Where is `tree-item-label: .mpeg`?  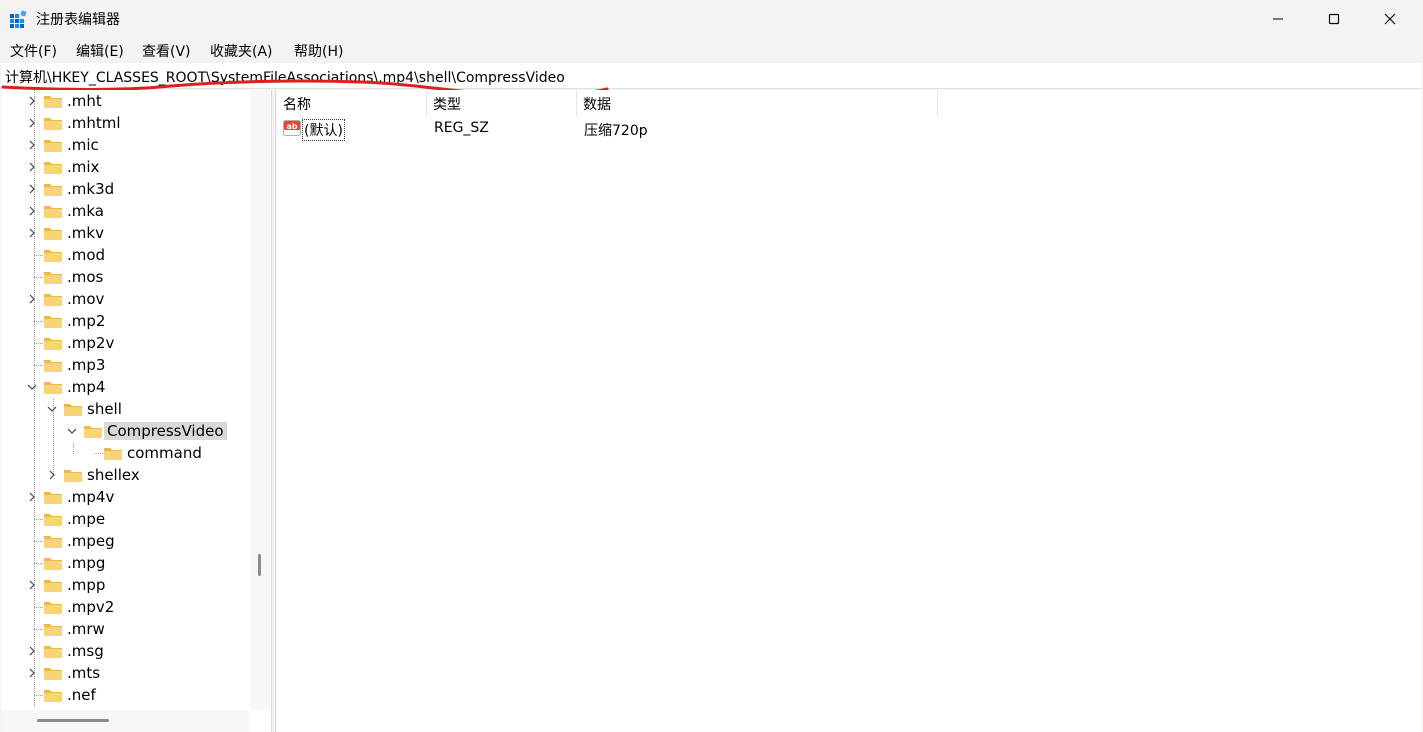
tree-item-label: .mpeg is located at coordinates (91, 541).